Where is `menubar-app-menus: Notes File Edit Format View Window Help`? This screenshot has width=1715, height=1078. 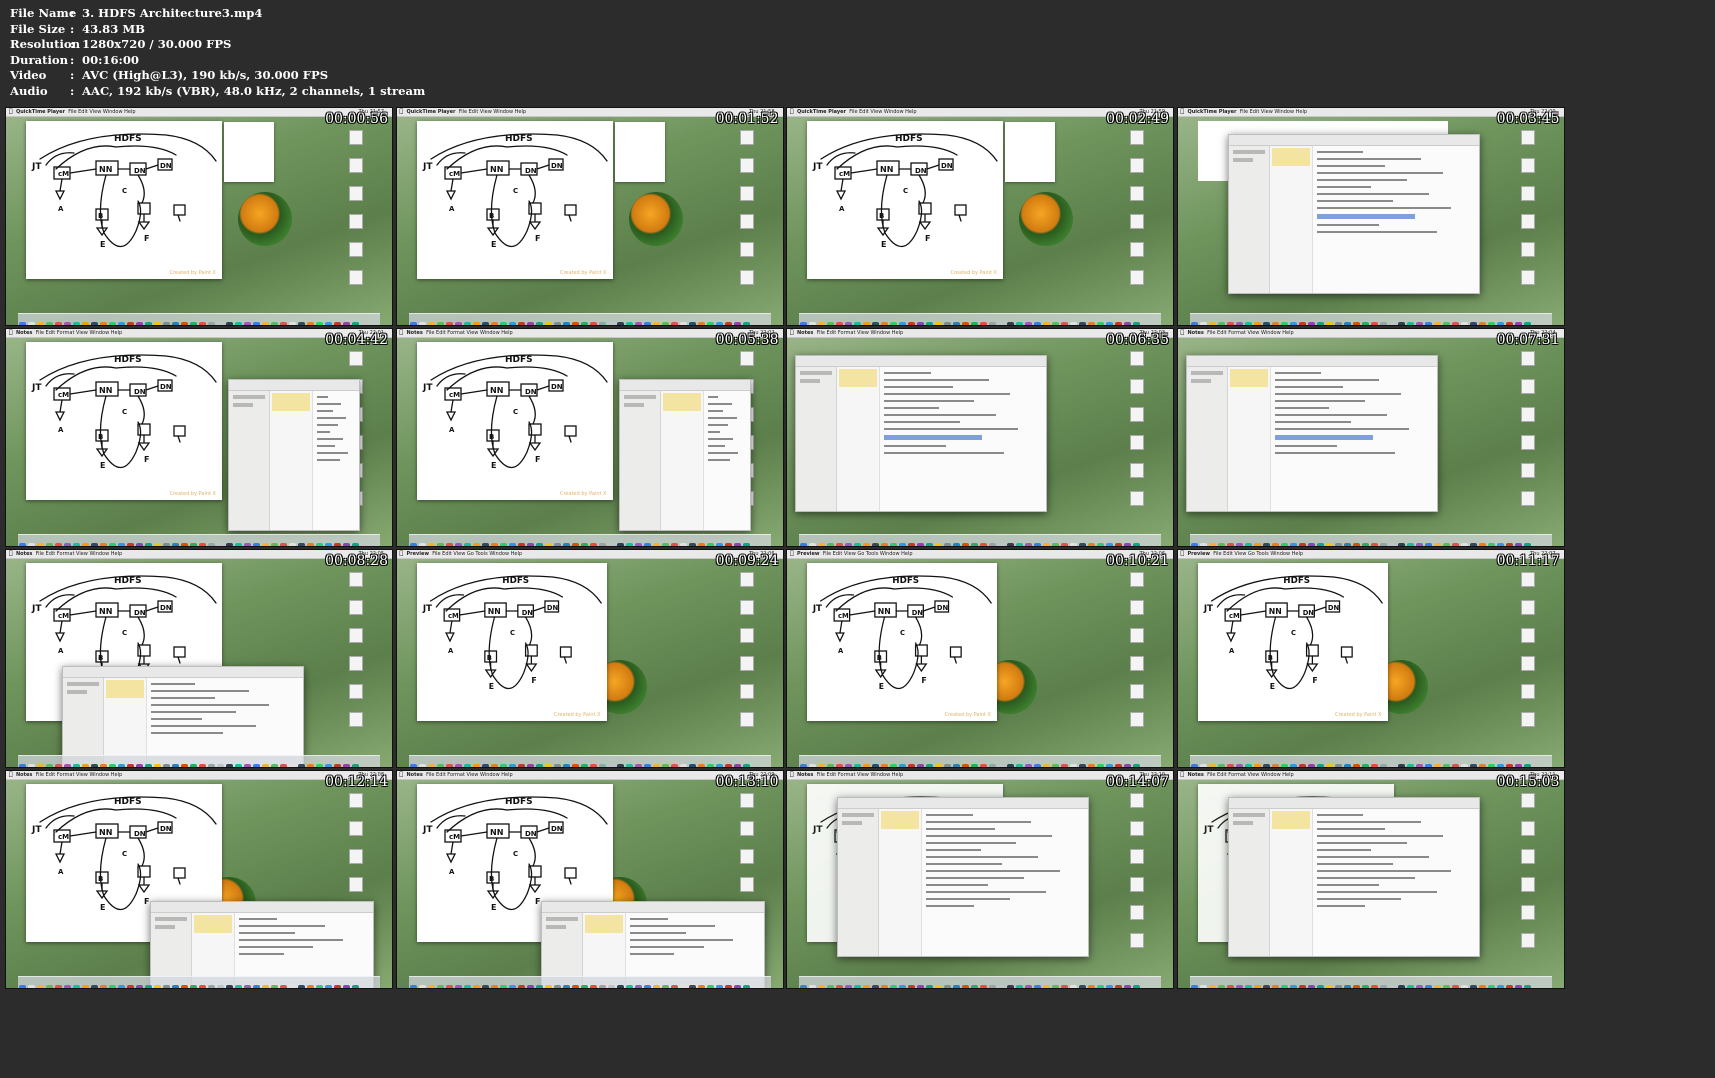 menubar-app-menus: Notes File Edit Format View Window Help is located at coordinates (1241, 775).